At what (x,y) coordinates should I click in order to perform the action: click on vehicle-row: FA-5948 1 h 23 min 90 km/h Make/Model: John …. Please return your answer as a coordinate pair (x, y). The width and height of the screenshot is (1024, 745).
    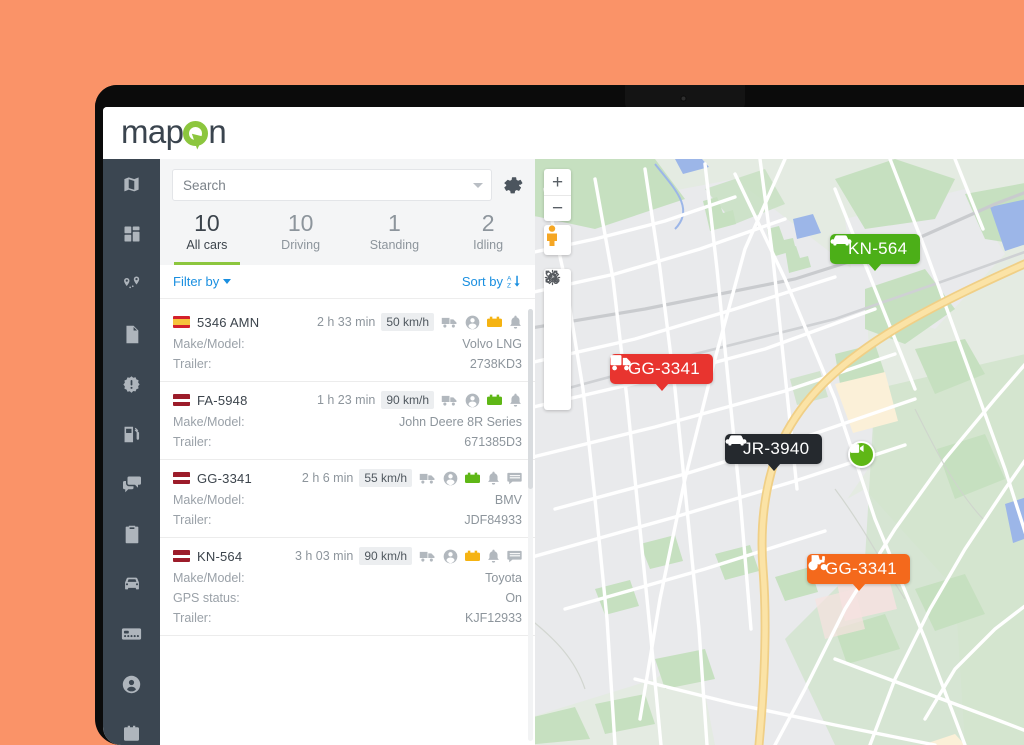
    Looking at the image, I should click on (347, 421).